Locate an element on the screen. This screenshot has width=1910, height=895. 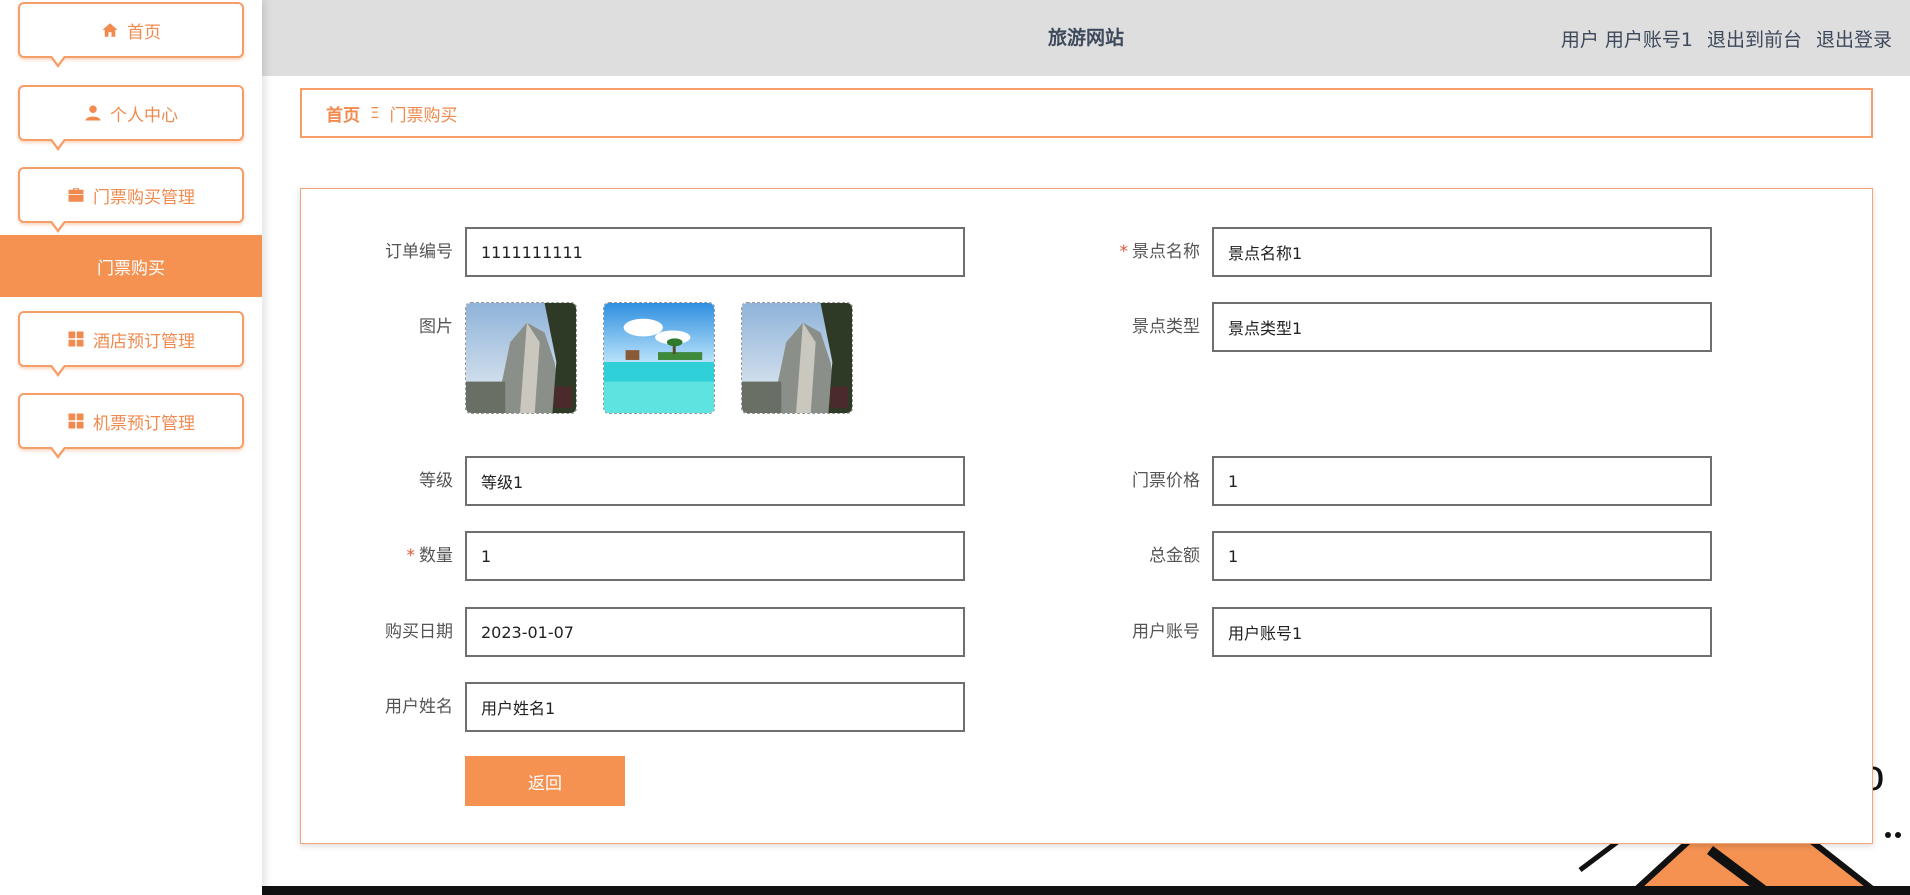
header-user-area: 用户 用户账号1 退出到前台 退出登录 is located at coordinates (1726, 38).